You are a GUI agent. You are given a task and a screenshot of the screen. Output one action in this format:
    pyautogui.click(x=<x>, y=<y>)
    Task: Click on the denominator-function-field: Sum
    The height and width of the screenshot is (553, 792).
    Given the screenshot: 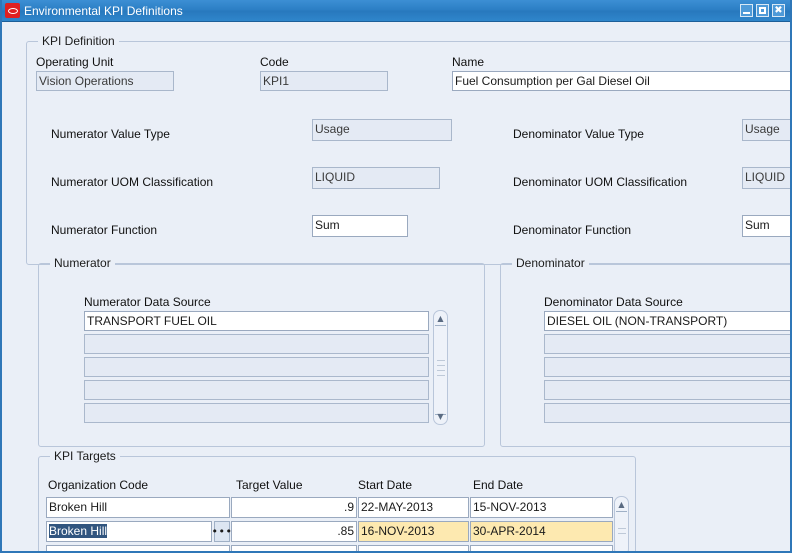 What is the action you would take?
    pyautogui.click(x=766, y=226)
    